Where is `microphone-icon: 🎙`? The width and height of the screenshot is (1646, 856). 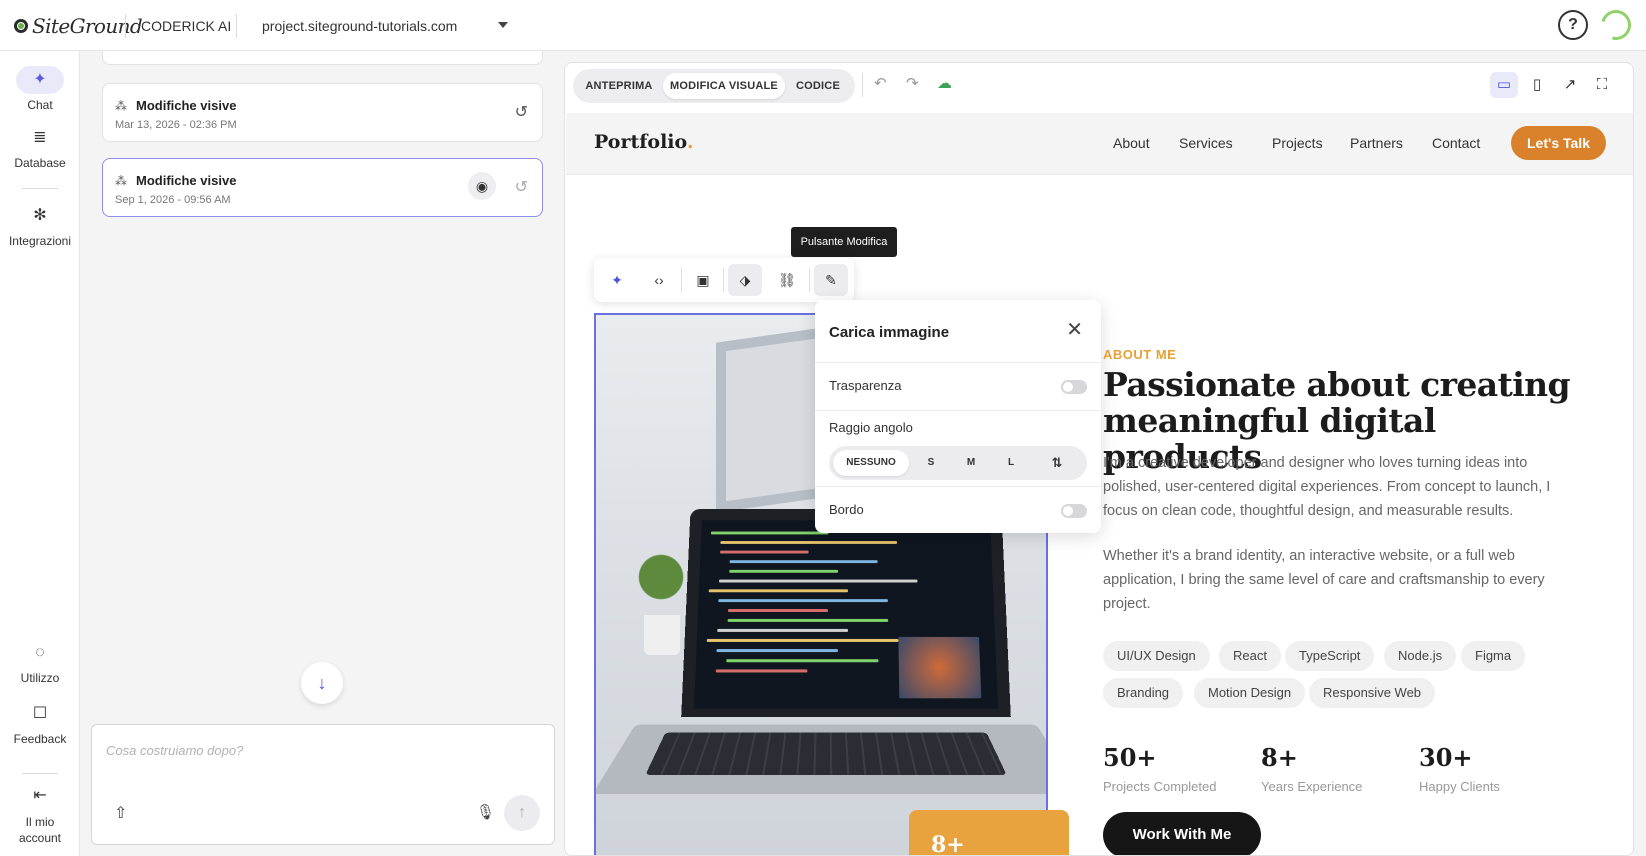 microphone-icon: 🎙 is located at coordinates (485, 812).